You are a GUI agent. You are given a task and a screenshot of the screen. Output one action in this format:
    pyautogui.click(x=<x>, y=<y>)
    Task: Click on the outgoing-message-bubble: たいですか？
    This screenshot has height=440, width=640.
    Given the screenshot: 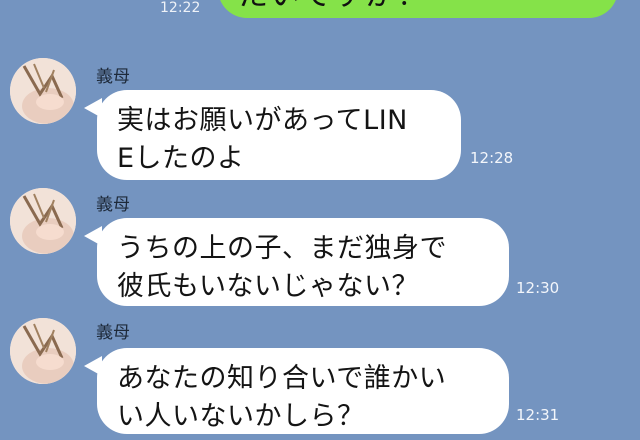 What is the action you would take?
    pyautogui.click(x=418, y=9)
    